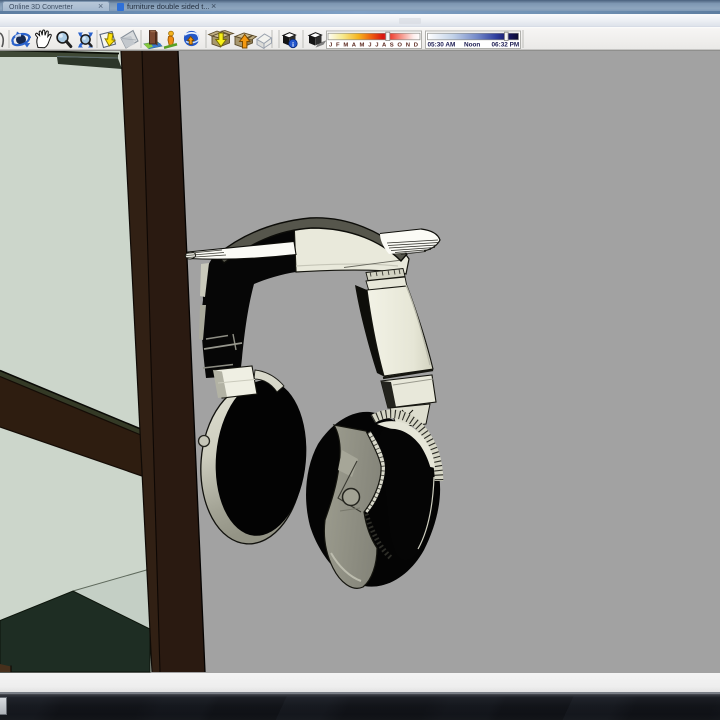 This screenshot has width=720, height=720. What do you see at coordinates (472, 45) in the screenshot?
I see `svg-text: Noon` at bounding box center [472, 45].